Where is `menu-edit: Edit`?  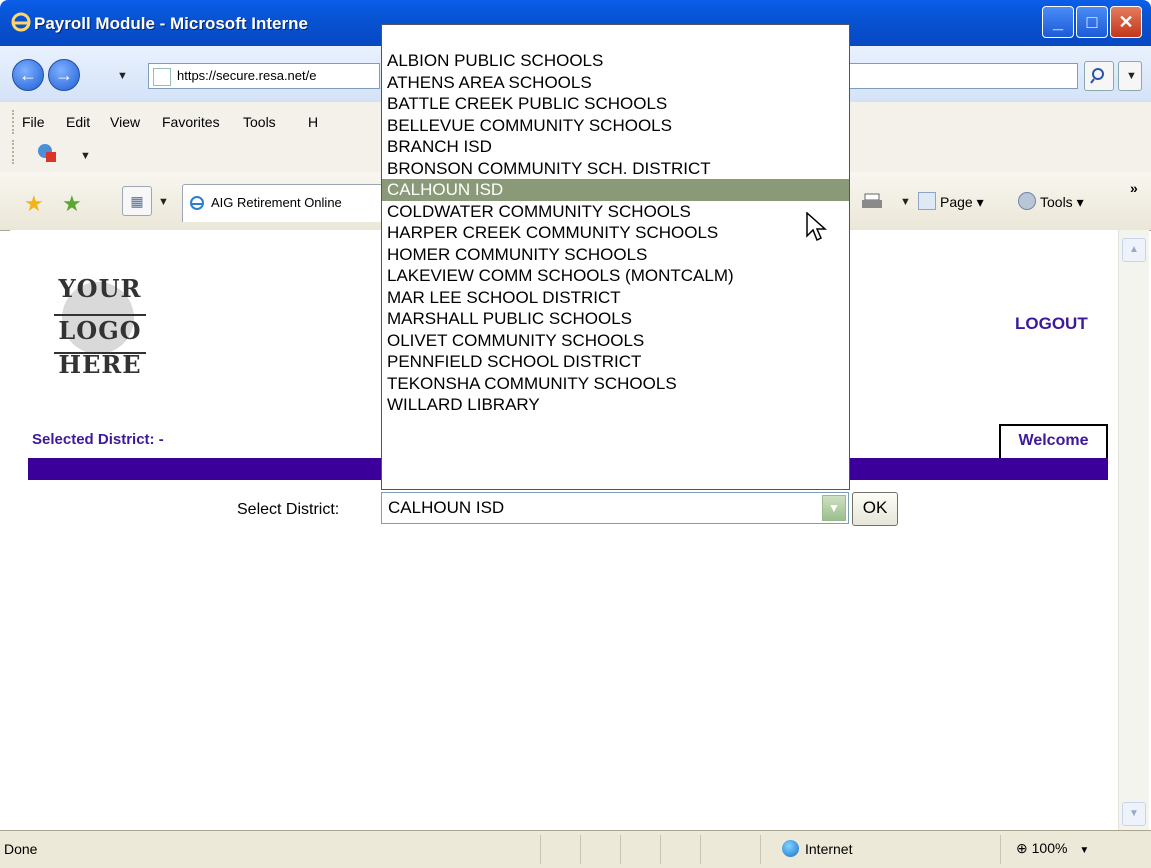 menu-edit: Edit is located at coordinates (78, 122).